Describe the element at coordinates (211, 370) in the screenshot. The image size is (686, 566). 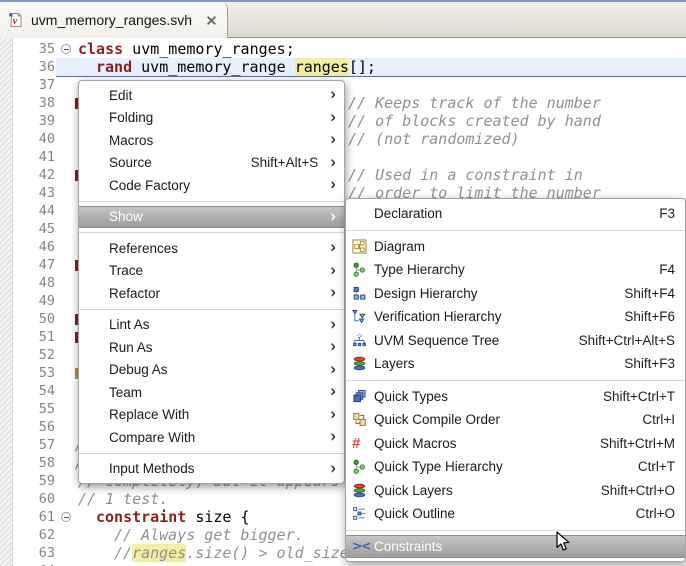
I see `menu-item-debug-as: Debug As ›` at that location.